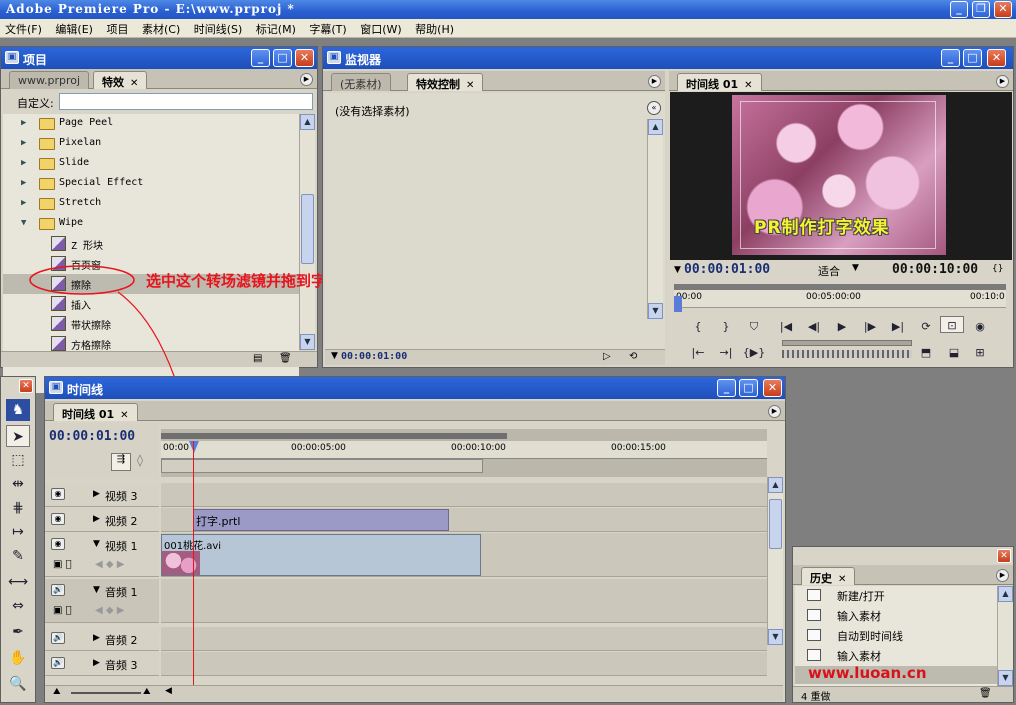  I want to click on set-marker-icon: ⛉, so click(754, 326).